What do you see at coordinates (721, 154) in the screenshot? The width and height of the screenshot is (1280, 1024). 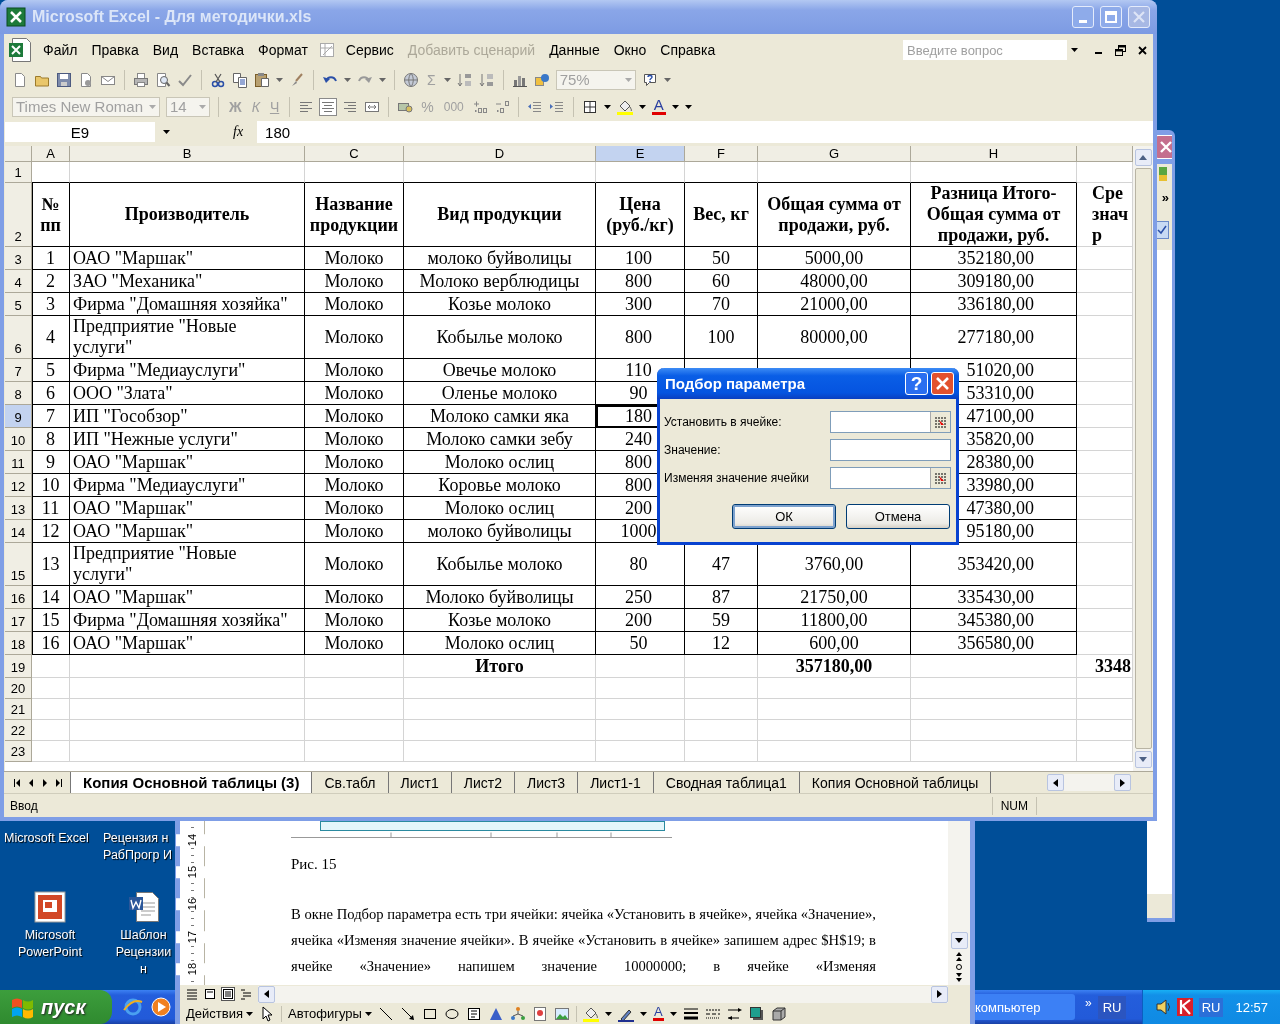 I see `column-header: F` at bounding box center [721, 154].